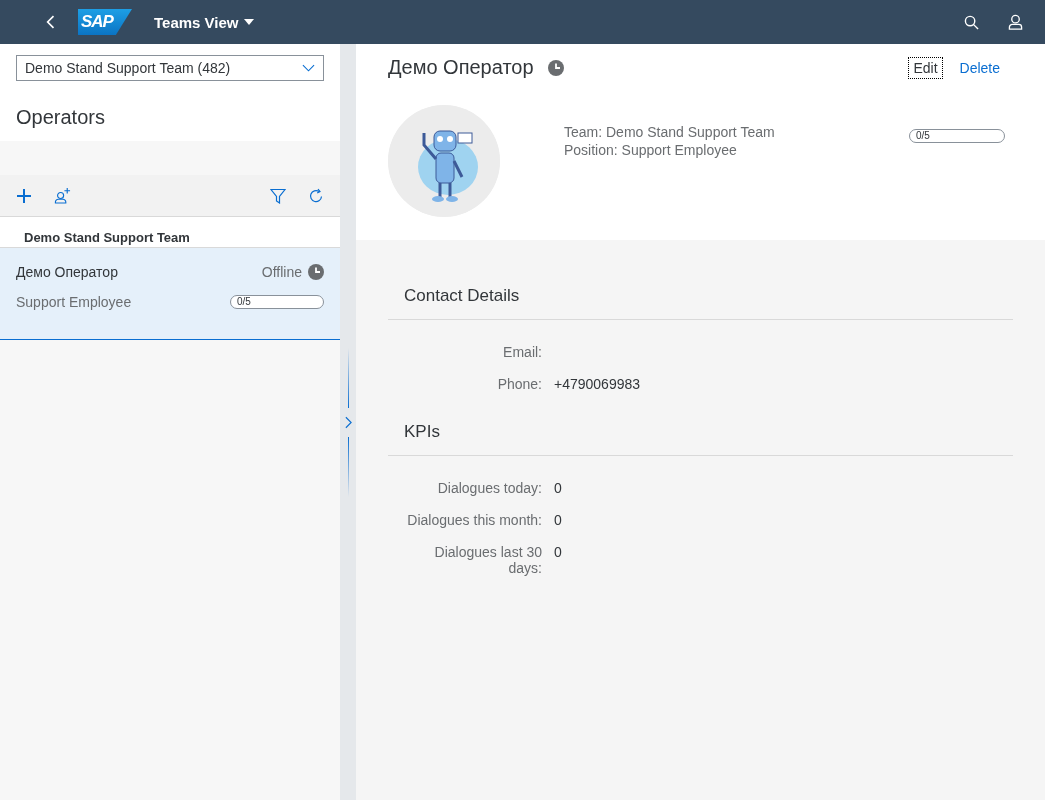  Describe the element at coordinates (67, 272) in the screenshot. I see `operator-name: Демо Оператор` at that location.